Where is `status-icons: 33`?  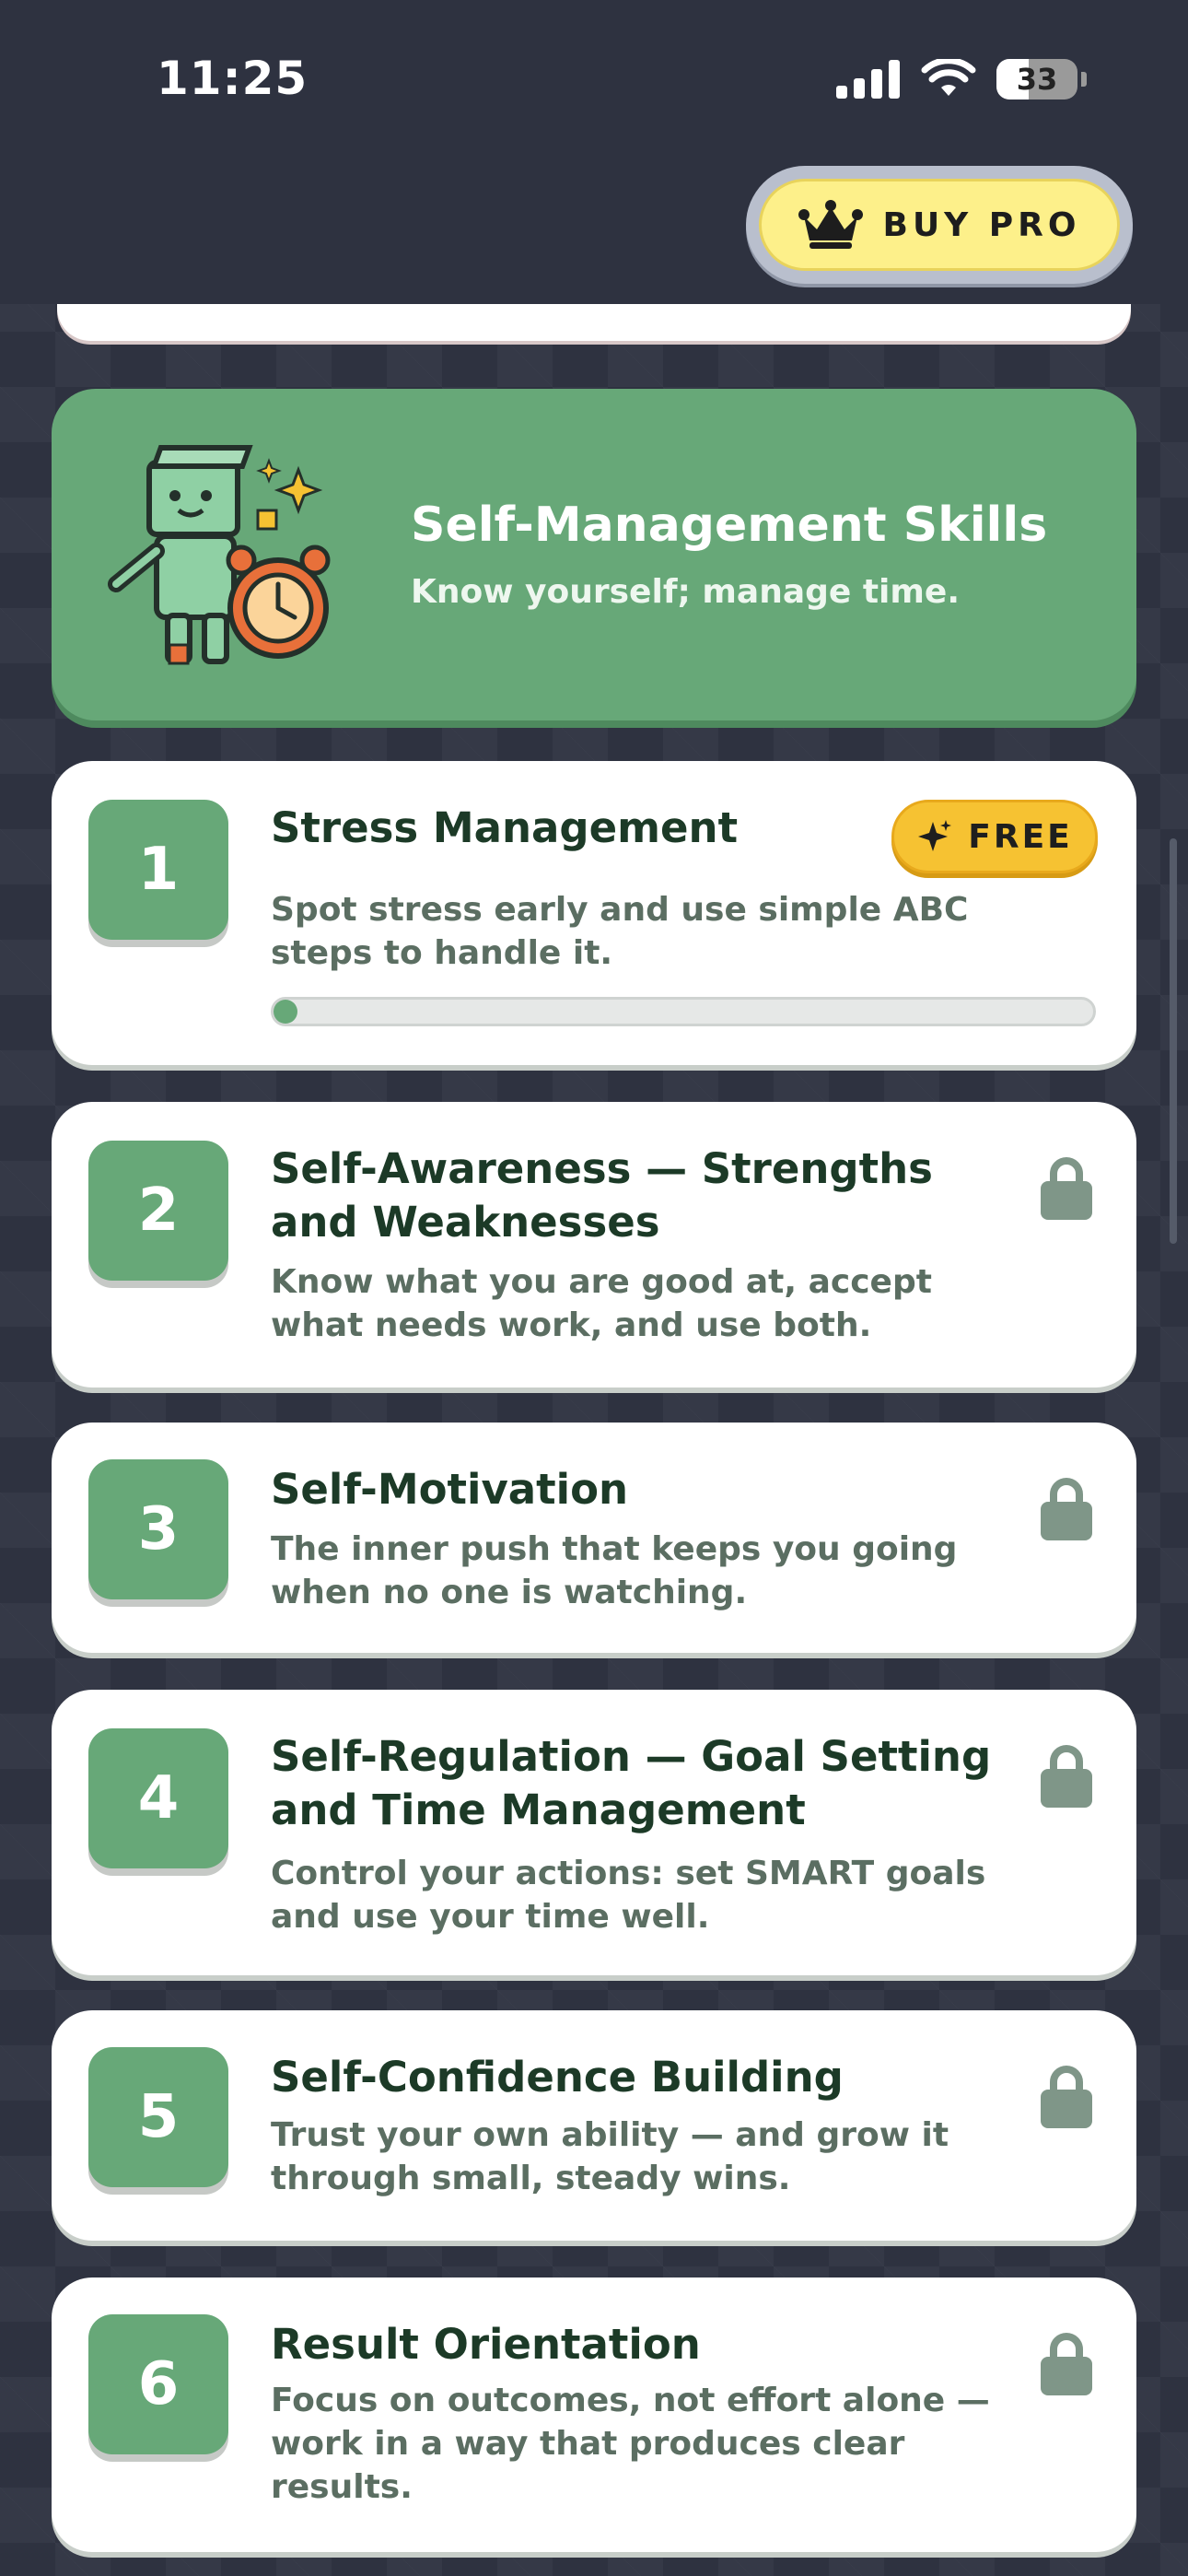 status-icons: 33 is located at coordinates (961, 79).